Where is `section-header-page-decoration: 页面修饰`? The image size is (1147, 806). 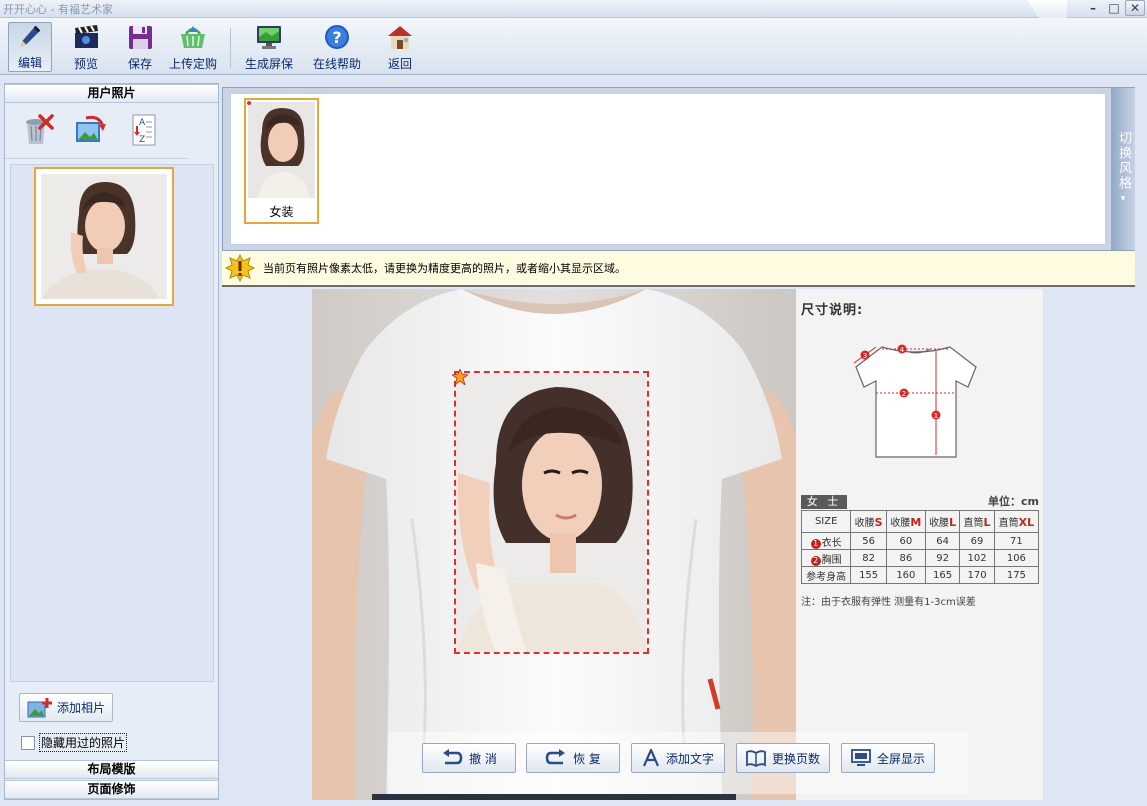 section-header-page-decoration: 页面修饰 is located at coordinates (111, 789).